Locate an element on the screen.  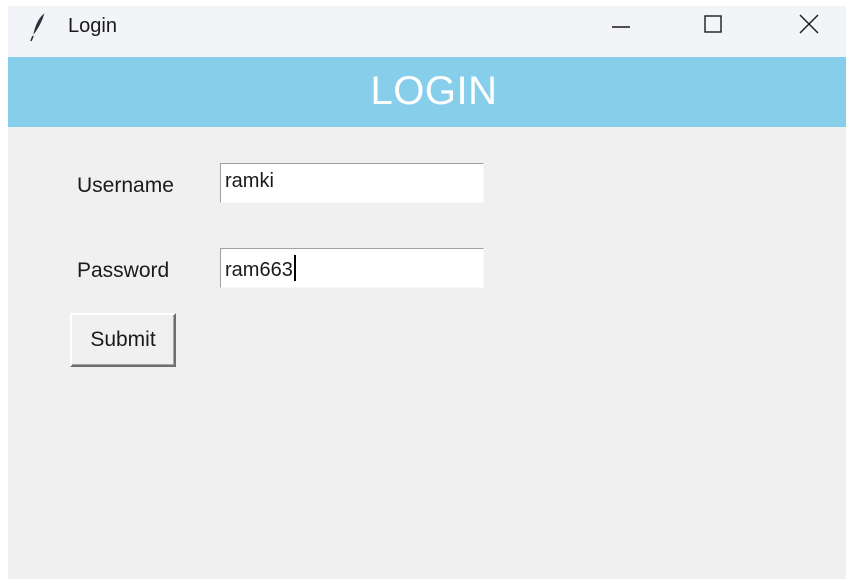
title-bar: Login is located at coordinates (427, 31).